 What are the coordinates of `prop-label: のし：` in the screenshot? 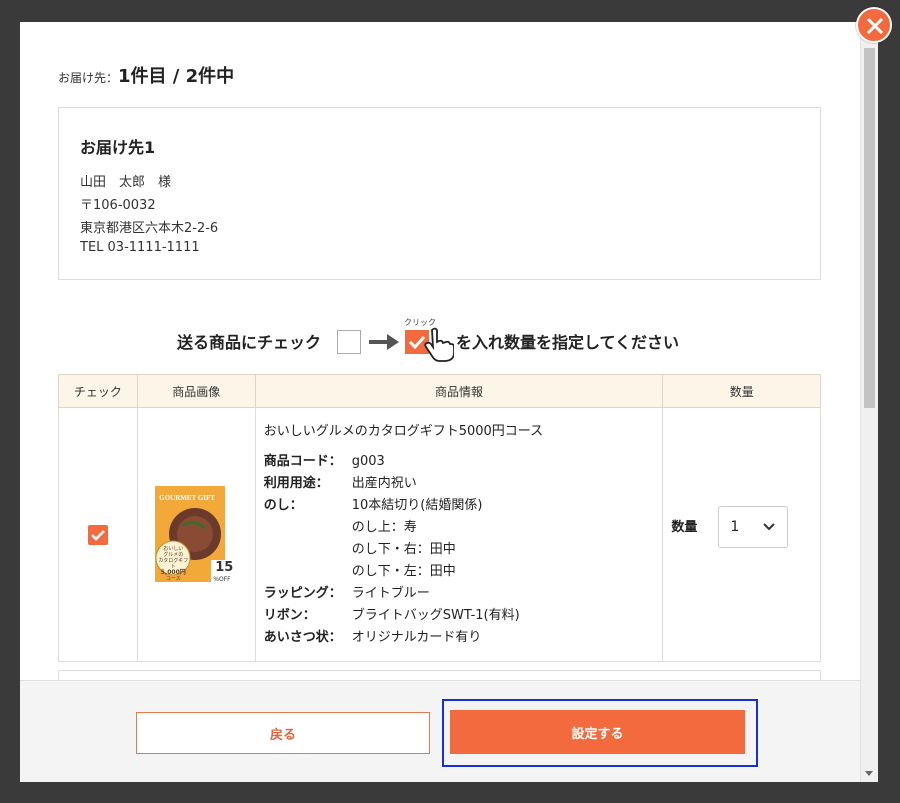 It's located at (283, 505).